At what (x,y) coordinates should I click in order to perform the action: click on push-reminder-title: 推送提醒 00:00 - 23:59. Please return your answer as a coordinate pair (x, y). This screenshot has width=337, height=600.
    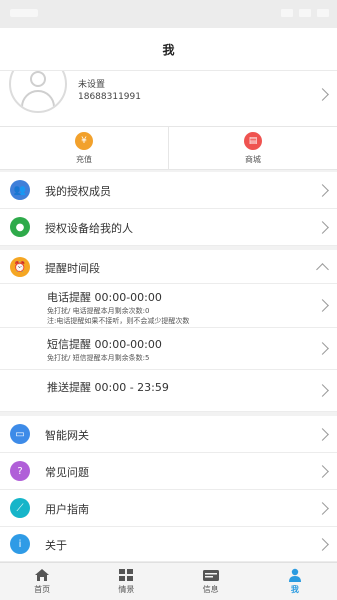
    Looking at the image, I should click on (108, 387).